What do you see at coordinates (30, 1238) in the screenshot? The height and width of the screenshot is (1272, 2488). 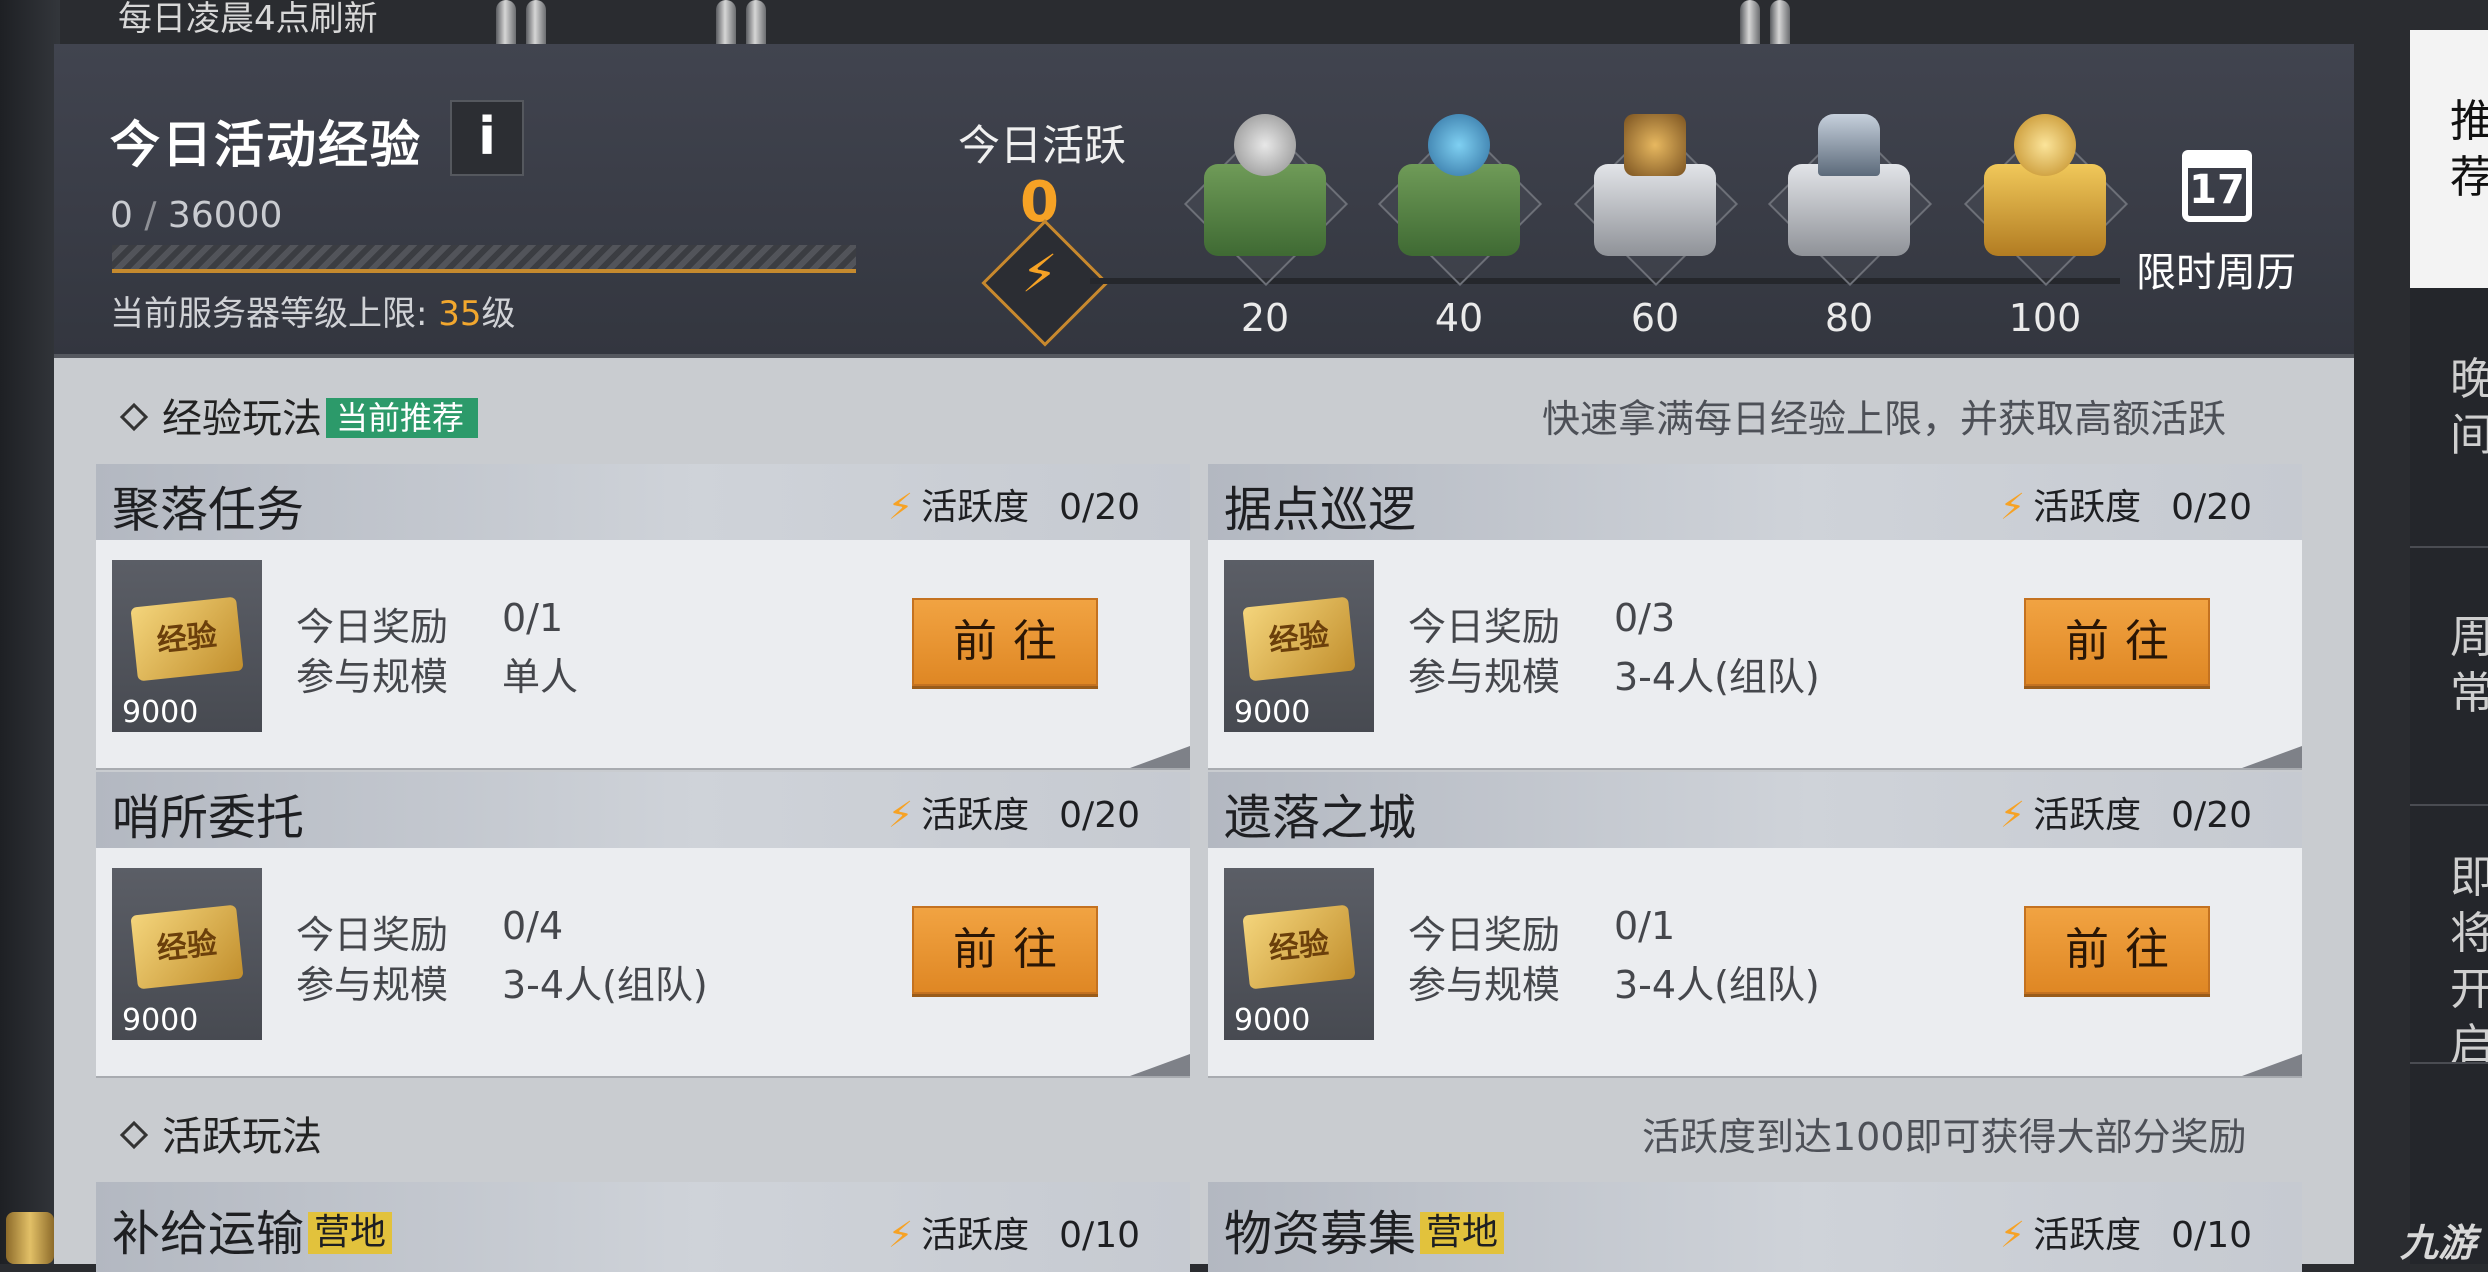 I see `coin-icon` at bounding box center [30, 1238].